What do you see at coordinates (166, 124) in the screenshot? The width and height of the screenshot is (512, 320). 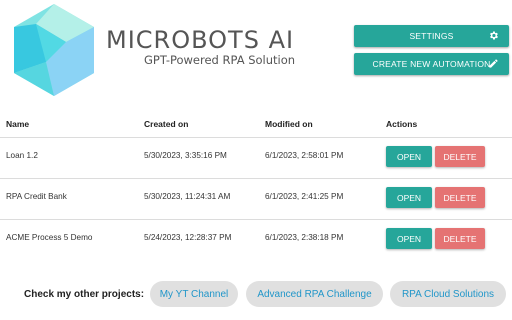 I see `header-created: Created on` at bounding box center [166, 124].